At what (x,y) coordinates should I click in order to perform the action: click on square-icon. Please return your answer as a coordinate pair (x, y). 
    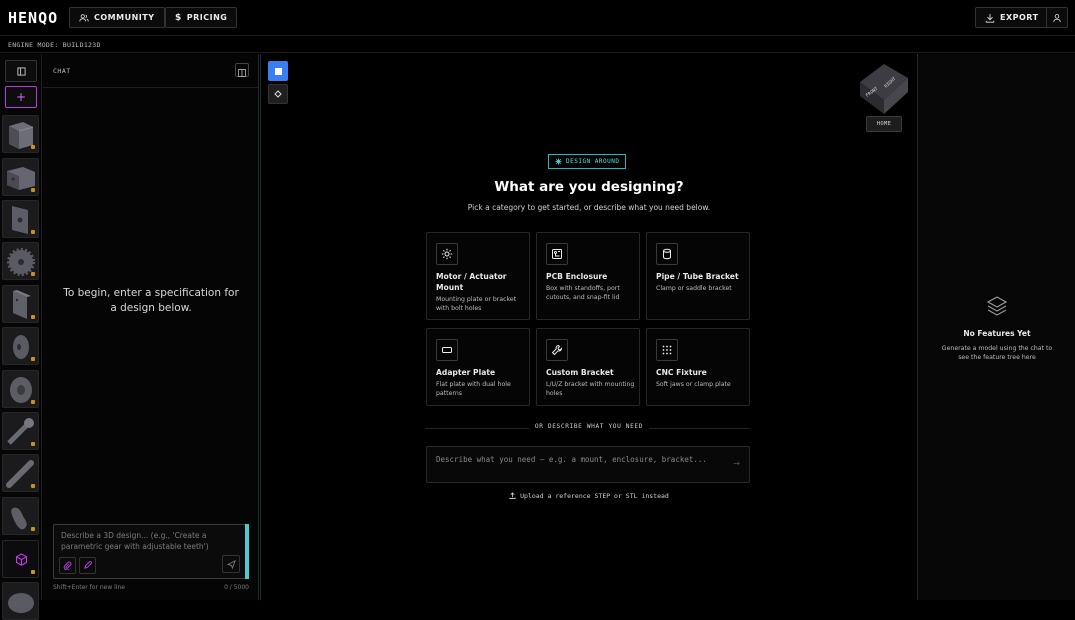
    Looking at the image, I should click on (278, 71).